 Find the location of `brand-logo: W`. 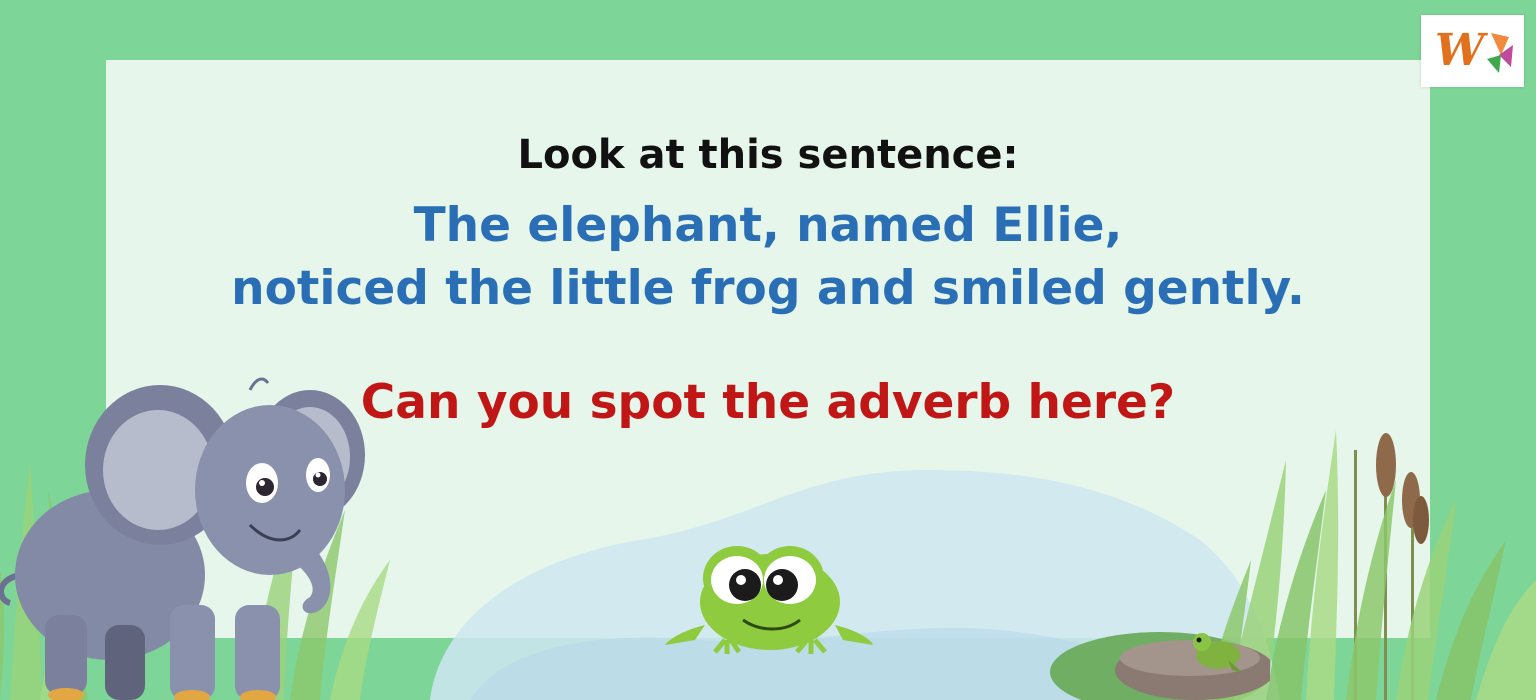

brand-logo: W is located at coordinates (1472, 51).